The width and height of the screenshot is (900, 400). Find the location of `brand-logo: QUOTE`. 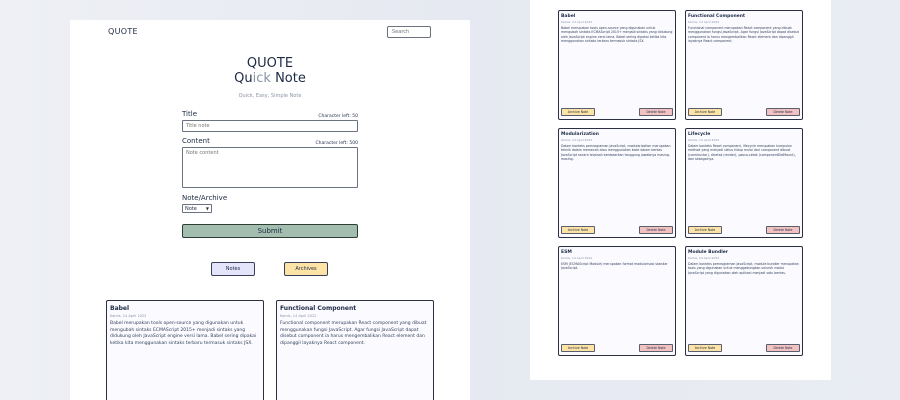

brand-logo: QUOTE is located at coordinates (123, 31).